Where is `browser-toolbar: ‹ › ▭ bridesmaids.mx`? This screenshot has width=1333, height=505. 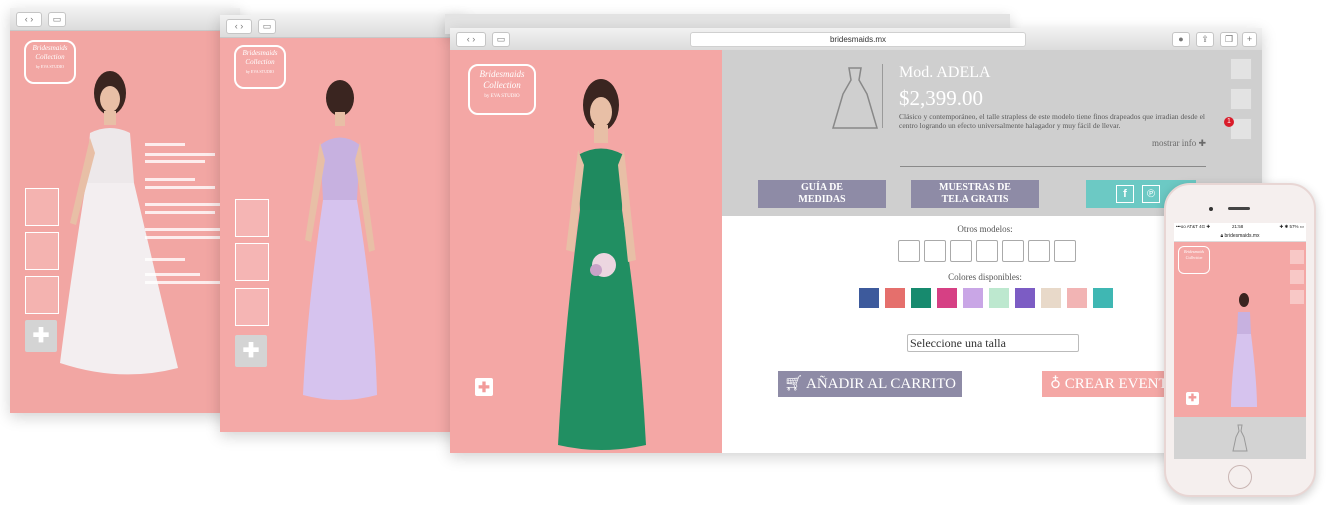
browser-toolbar: ‹ › ▭ bridesmaids.mx is located at coordinates (125, 19).